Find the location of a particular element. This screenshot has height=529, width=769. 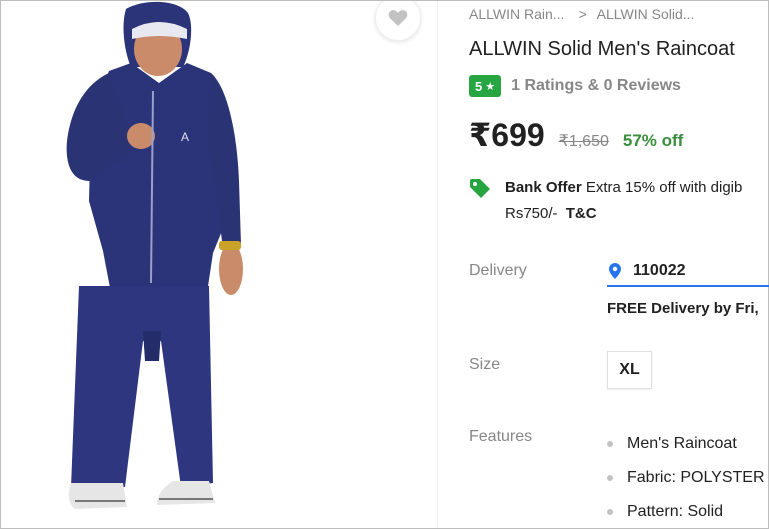

offer-text: Extra 15% off with digib is located at coordinates (664, 187).